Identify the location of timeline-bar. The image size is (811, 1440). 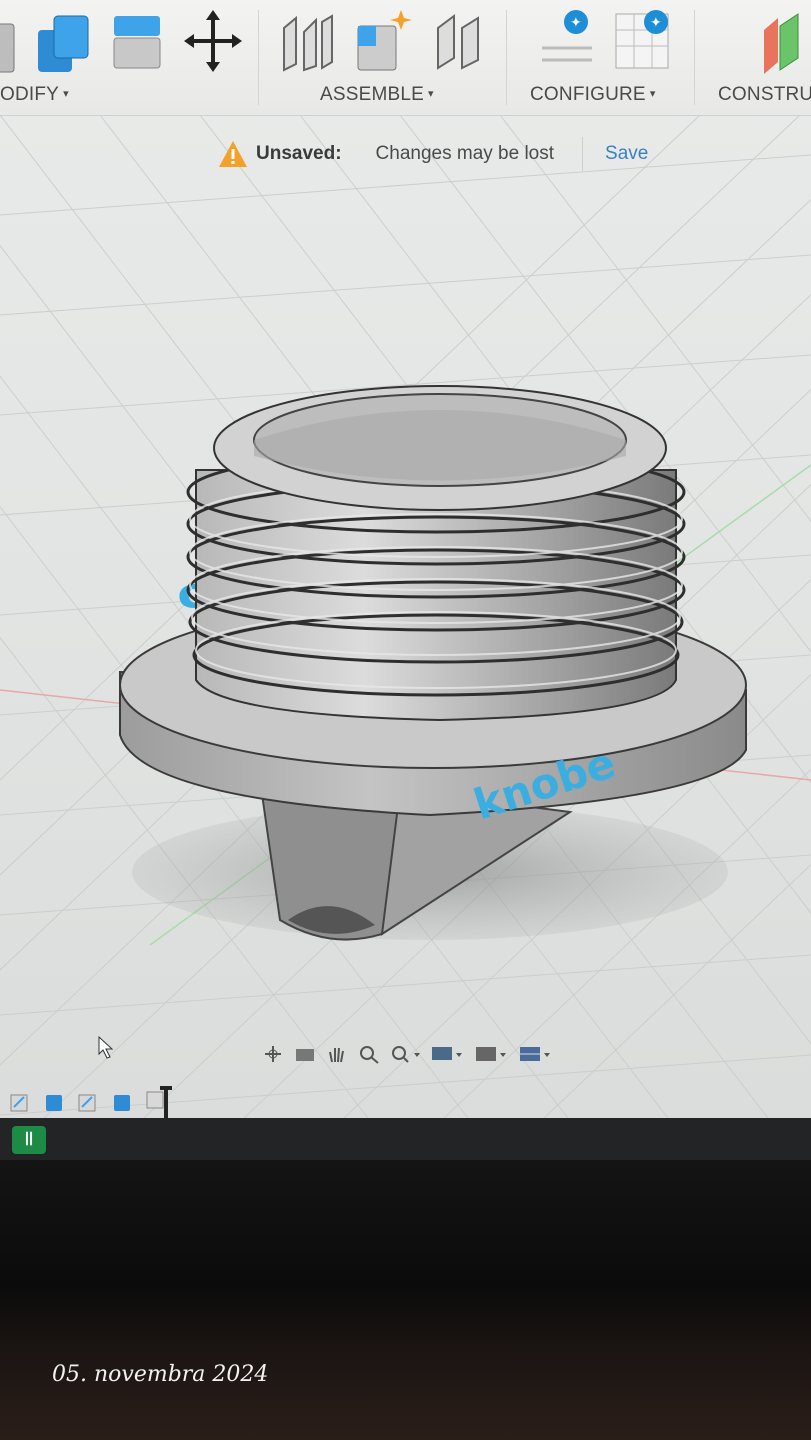
(91, 1103).